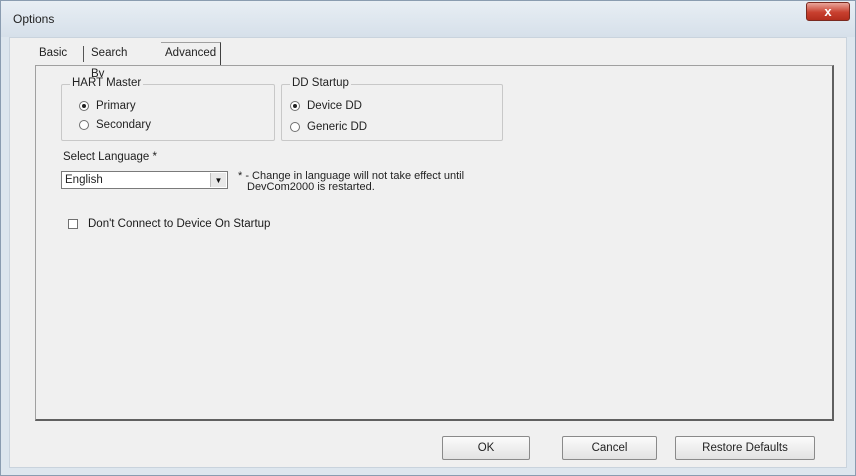 The height and width of the screenshot is (476, 856). What do you see at coordinates (745, 448) in the screenshot?
I see `restore-defaults-button: Restore Defaults` at bounding box center [745, 448].